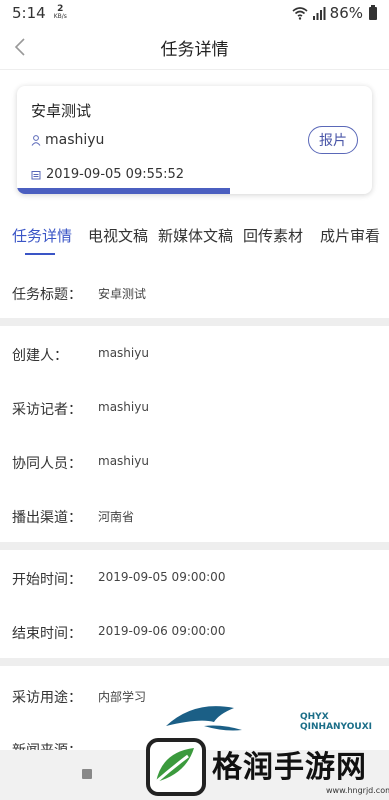 This screenshot has width=389, height=800. I want to click on watermark-url: www.hngrjd.com, so click(357, 790).